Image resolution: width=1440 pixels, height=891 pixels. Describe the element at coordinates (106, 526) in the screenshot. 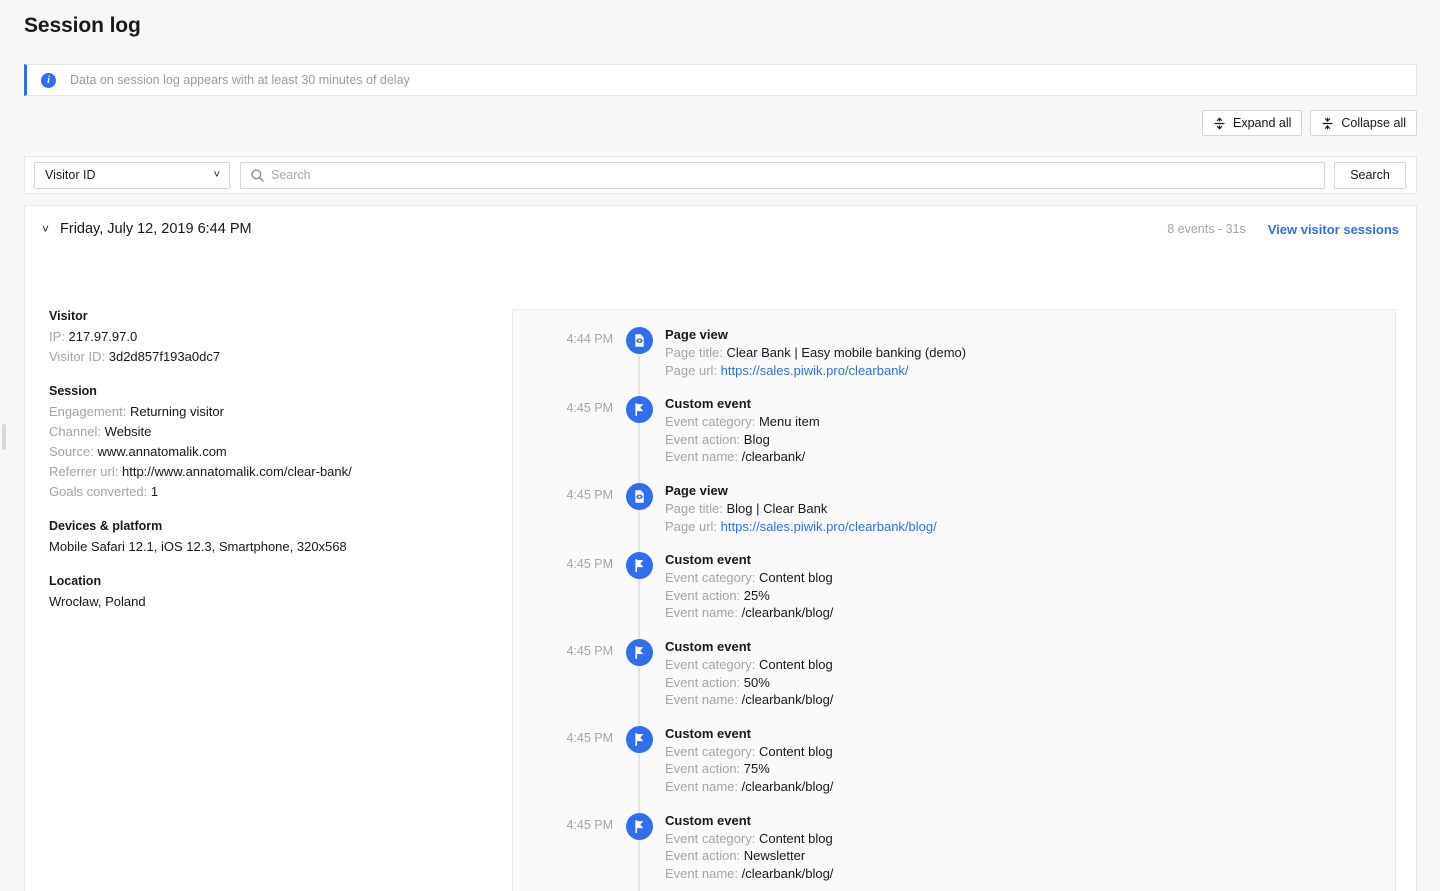

I see `visitor-info-heading: Devices & platform` at that location.